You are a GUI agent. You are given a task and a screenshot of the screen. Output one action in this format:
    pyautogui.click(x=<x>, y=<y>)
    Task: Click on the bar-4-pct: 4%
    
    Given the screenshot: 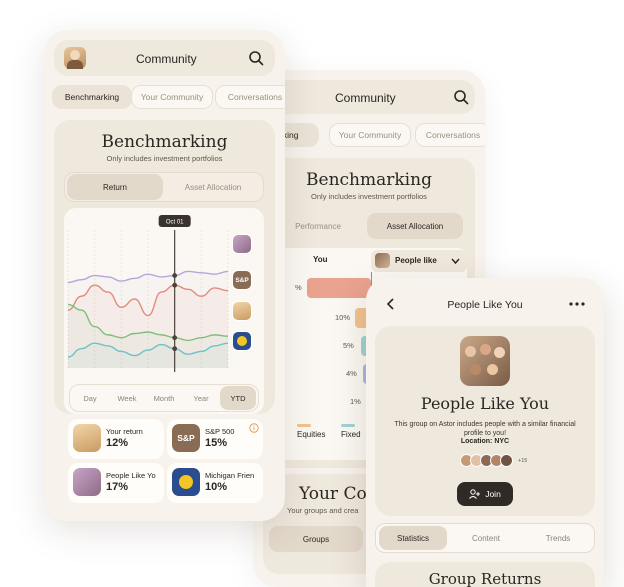 What is the action you would take?
    pyautogui.click(x=351, y=373)
    